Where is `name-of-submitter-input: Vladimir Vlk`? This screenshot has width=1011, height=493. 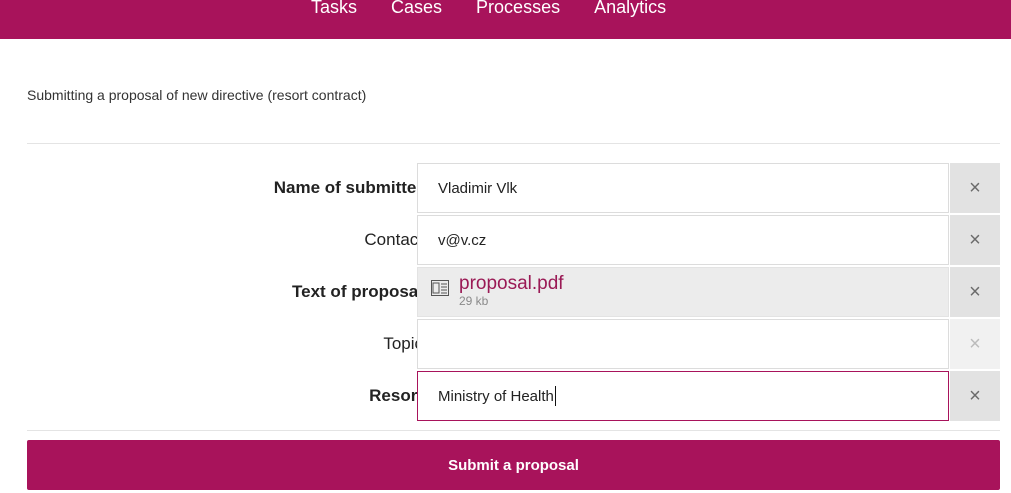 name-of-submitter-input: Vladimir Vlk is located at coordinates (683, 188).